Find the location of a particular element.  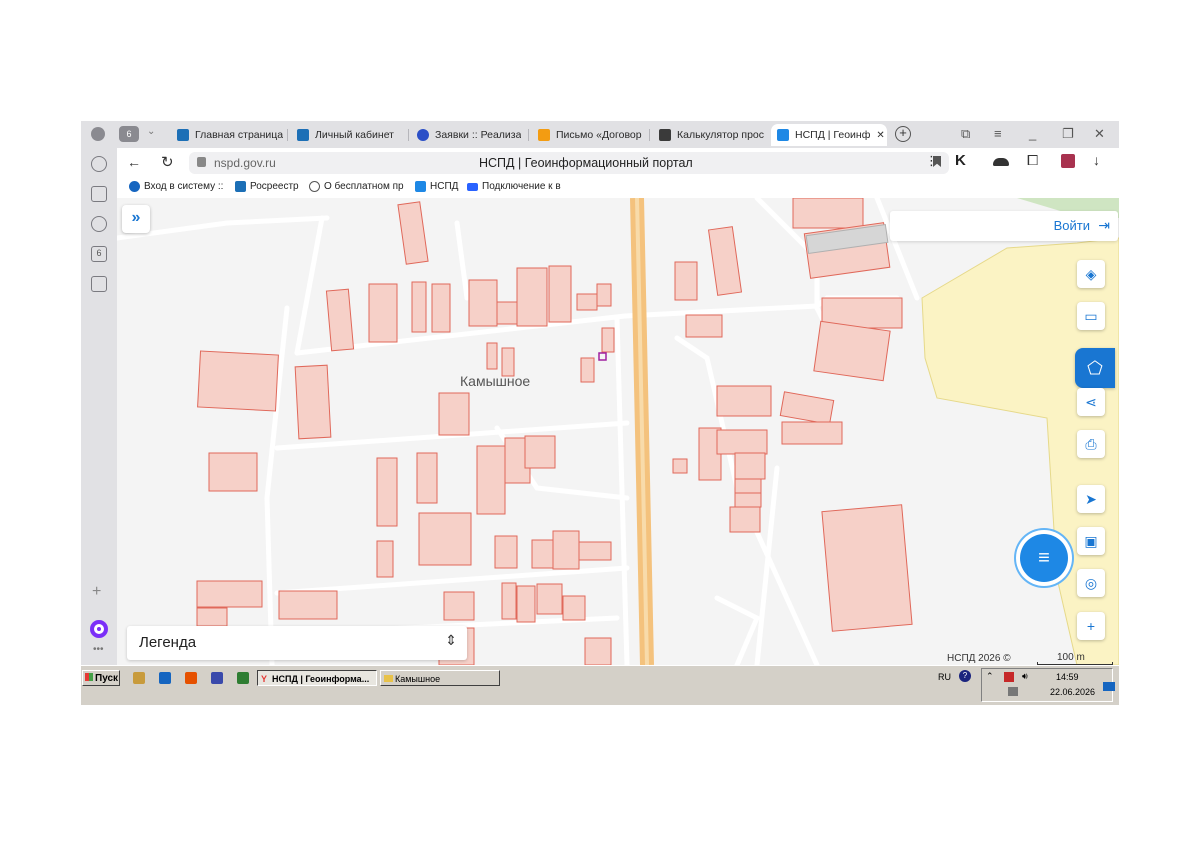

bookmark-nspd: НСПД is located at coordinates (436, 186).